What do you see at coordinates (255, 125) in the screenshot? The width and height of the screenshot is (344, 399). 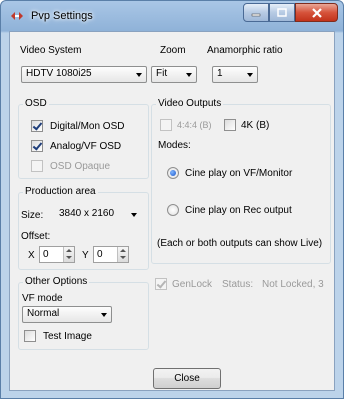 I see `output-4k-label: 4K (B)` at bounding box center [255, 125].